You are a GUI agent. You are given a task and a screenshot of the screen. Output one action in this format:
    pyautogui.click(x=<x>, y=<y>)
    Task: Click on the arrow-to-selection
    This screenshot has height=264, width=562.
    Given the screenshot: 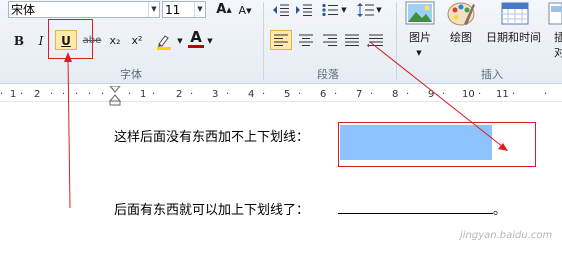 What is the action you would take?
    pyautogui.click(x=436, y=94)
    